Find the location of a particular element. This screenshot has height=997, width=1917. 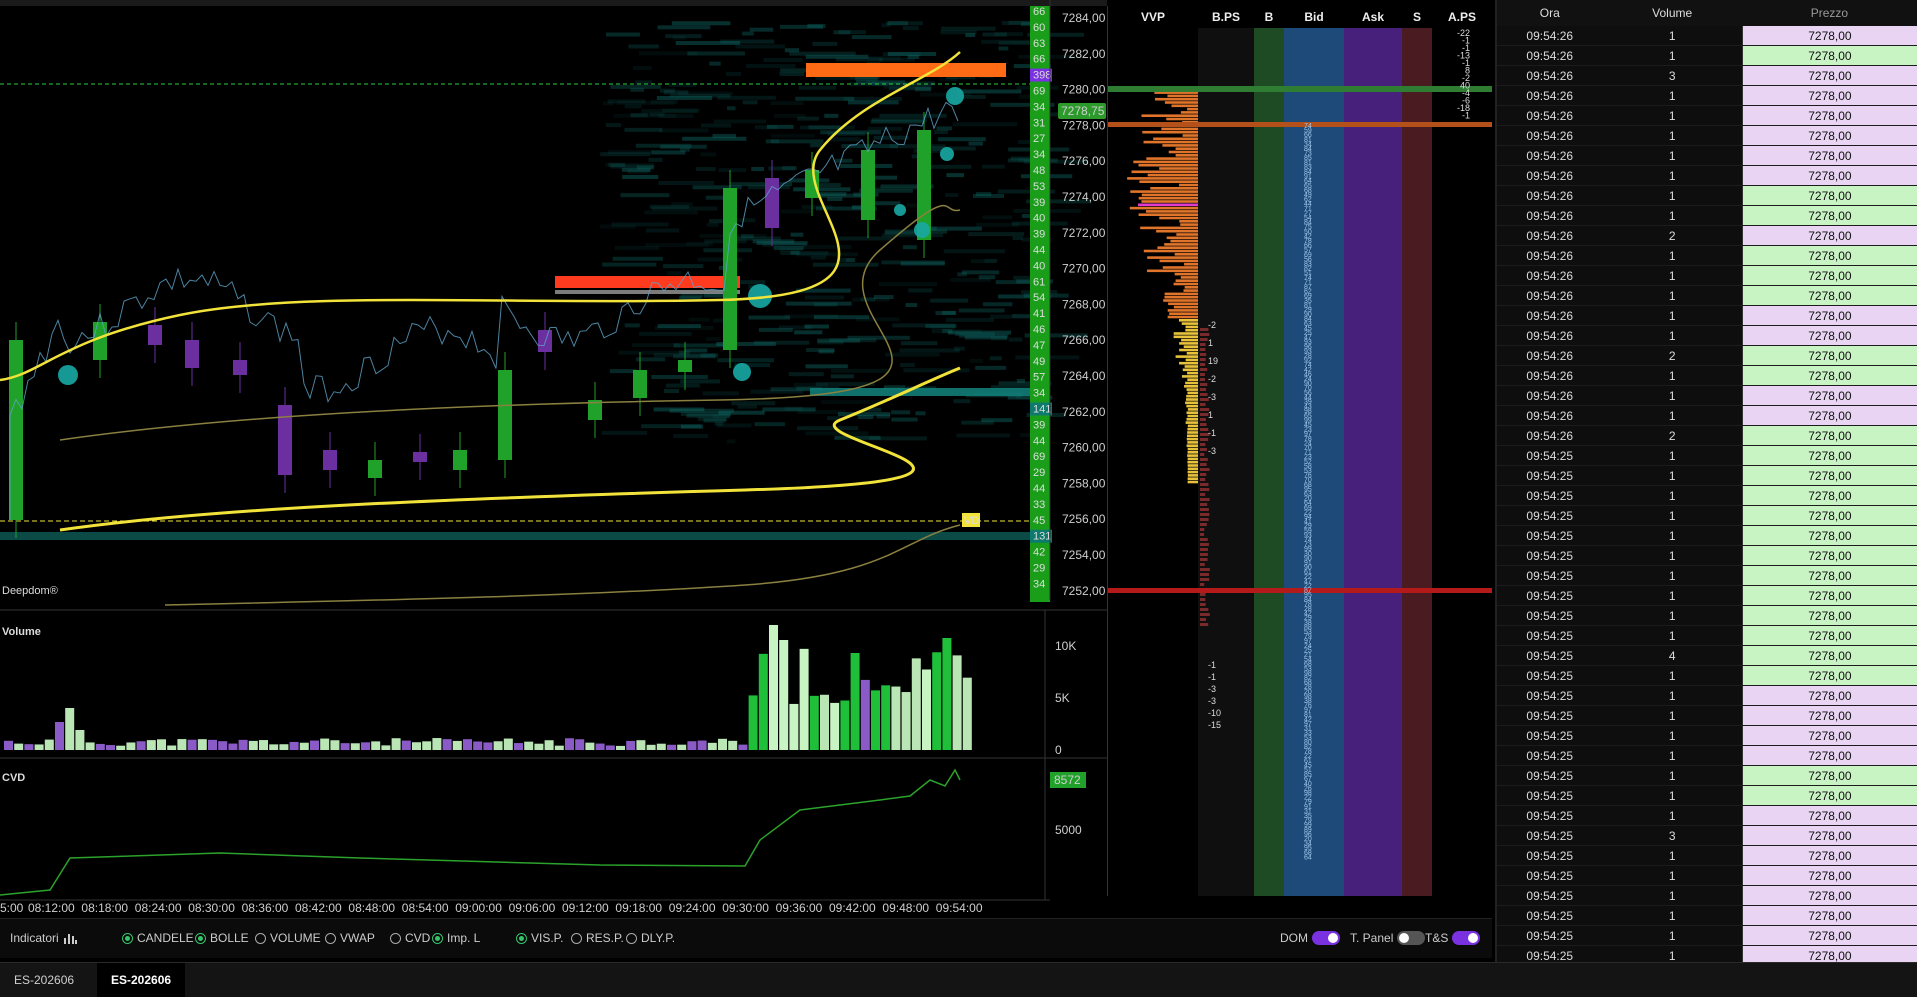

option-vwap: VWAP is located at coordinates (350, 938).